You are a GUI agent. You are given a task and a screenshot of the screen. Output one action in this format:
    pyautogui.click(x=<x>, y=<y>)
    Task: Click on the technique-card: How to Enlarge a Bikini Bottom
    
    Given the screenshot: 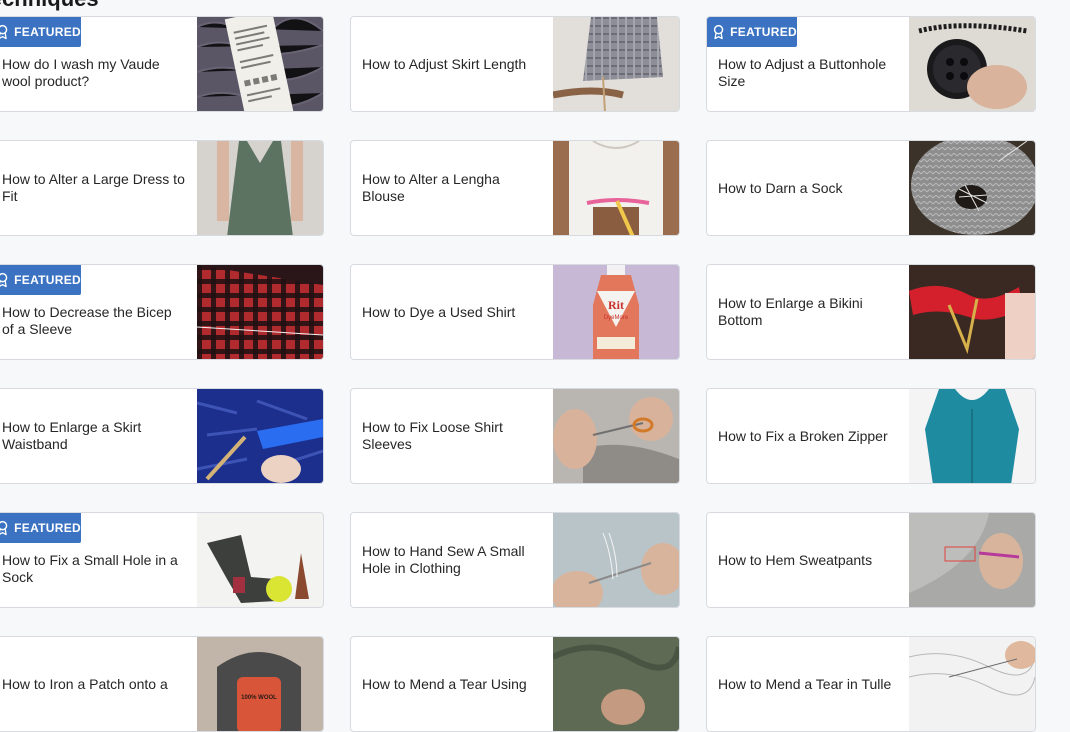 What is the action you would take?
    pyautogui.click(x=871, y=312)
    